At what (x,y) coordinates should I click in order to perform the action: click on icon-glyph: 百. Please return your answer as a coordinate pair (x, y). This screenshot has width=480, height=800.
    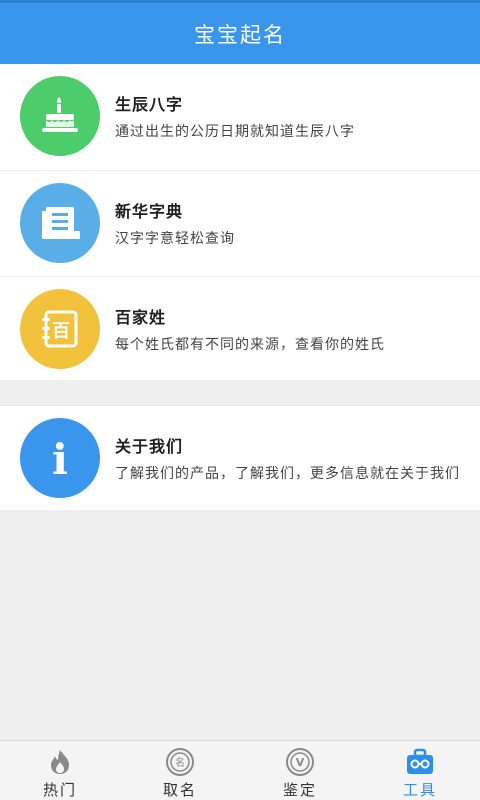
    Looking at the image, I should click on (61, 331).